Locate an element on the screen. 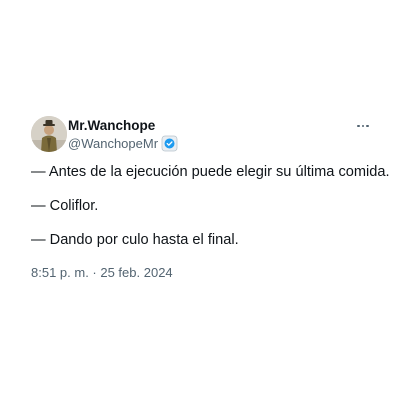  tweet-header: Mr.Wanchope @WanchopeMr is located at coordinates (201, 136).